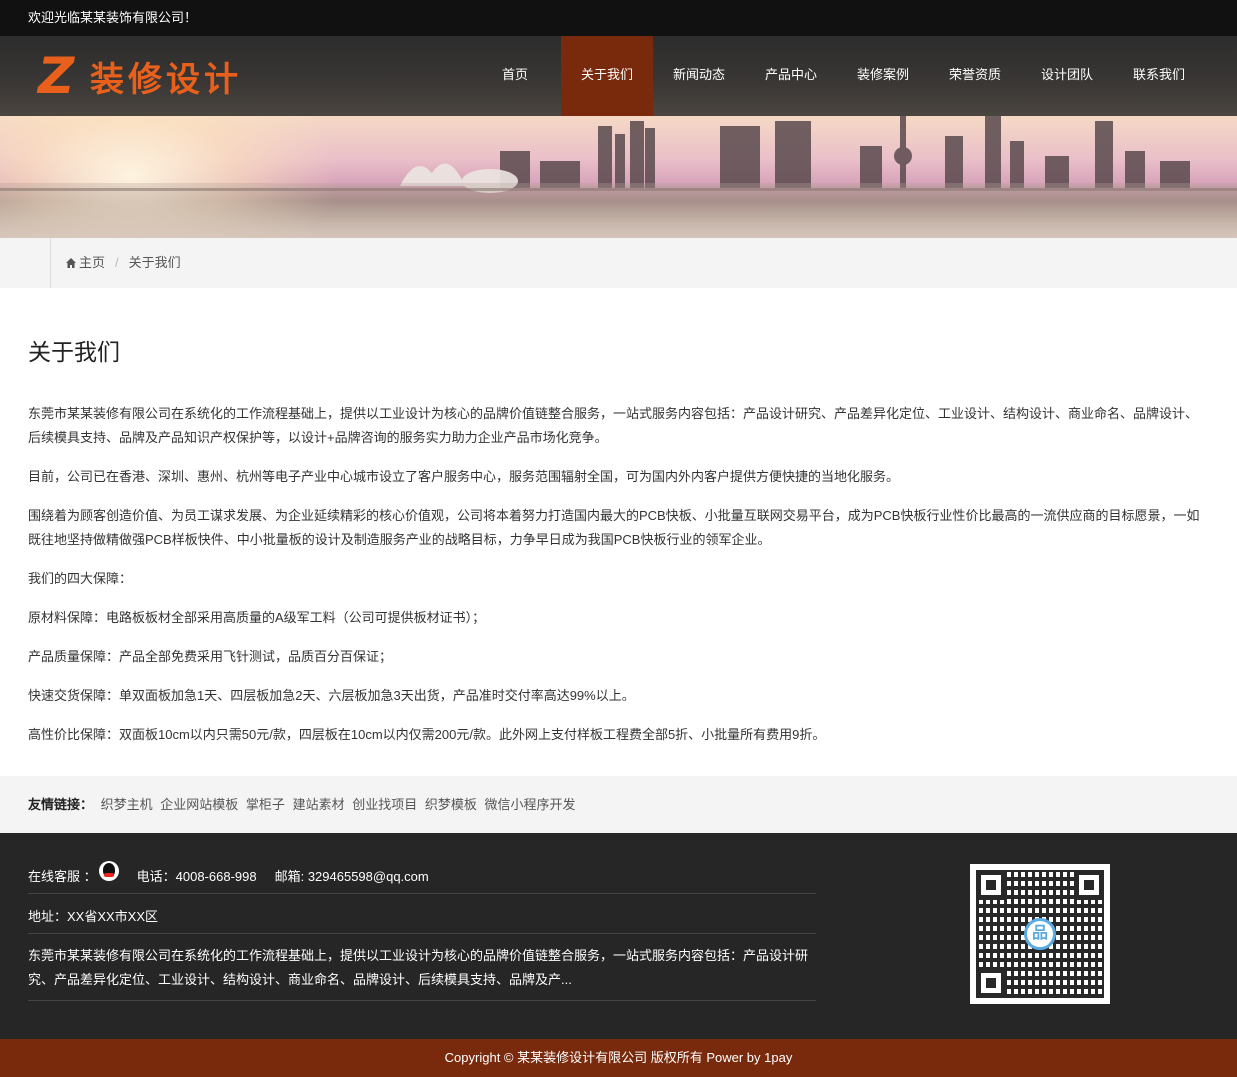 This screenshot has height=1077, width=1237. I want to click on footer-phone: 电话：4008-668-998, so click(196, 876).